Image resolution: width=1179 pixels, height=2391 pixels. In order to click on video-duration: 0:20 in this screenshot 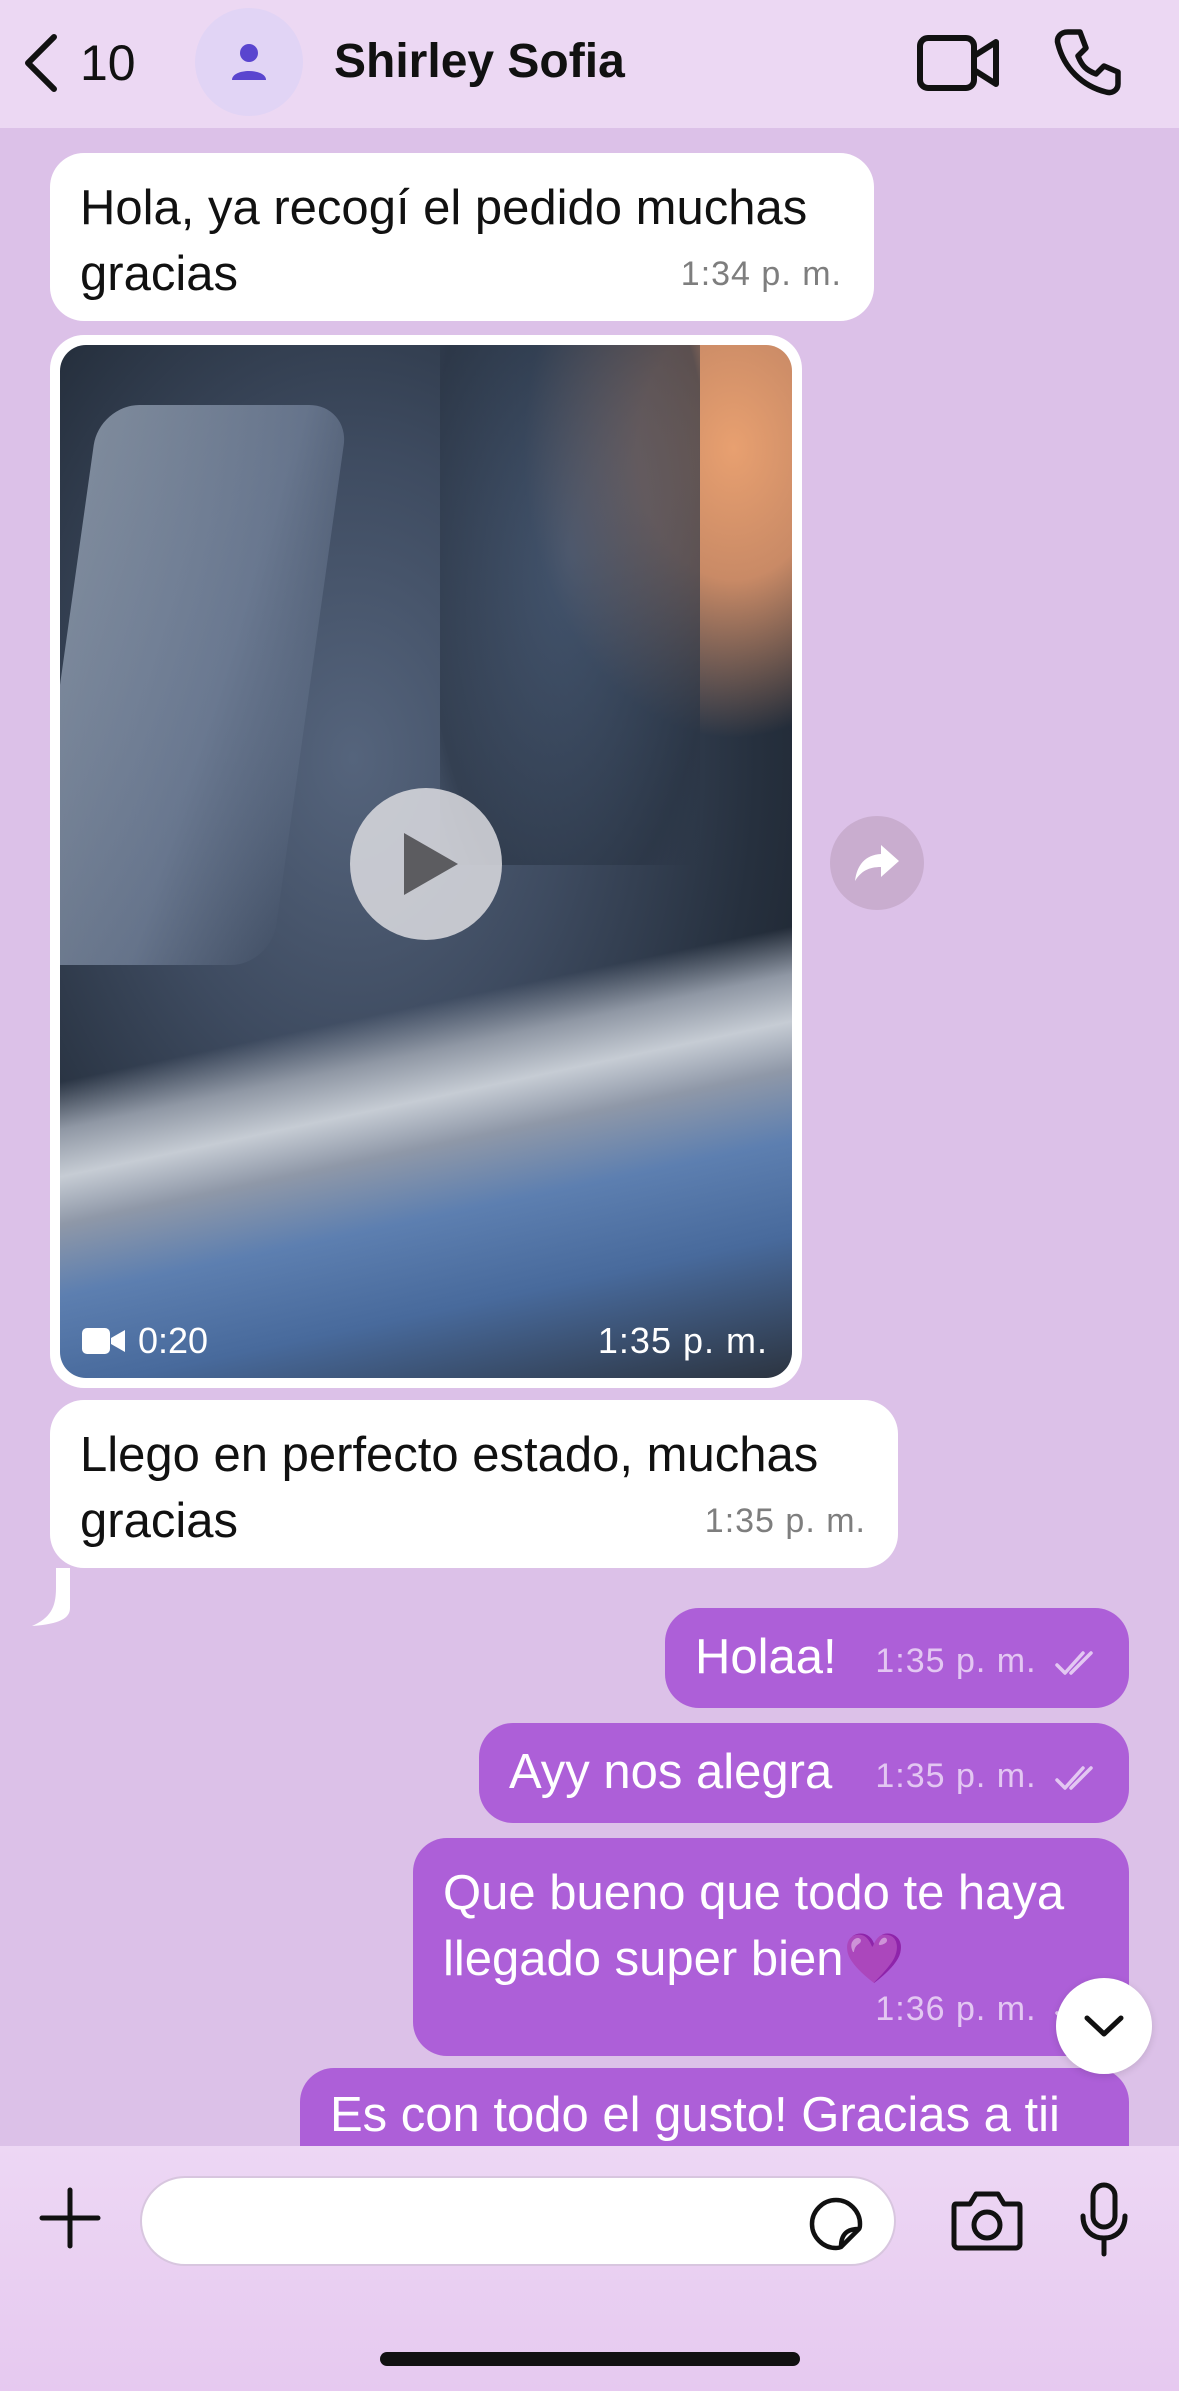, I will do `click(145, 1341)`.